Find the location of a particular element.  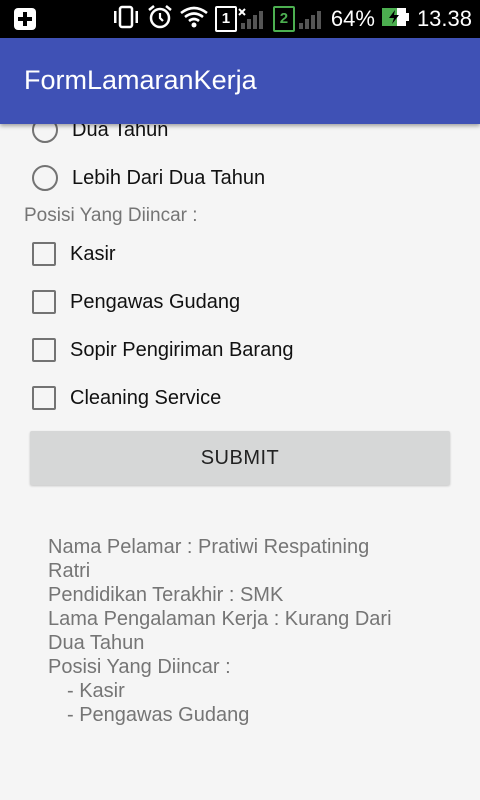

checkbox-cleaning-service: Cleaning Service is located at coordinates (126, 398).